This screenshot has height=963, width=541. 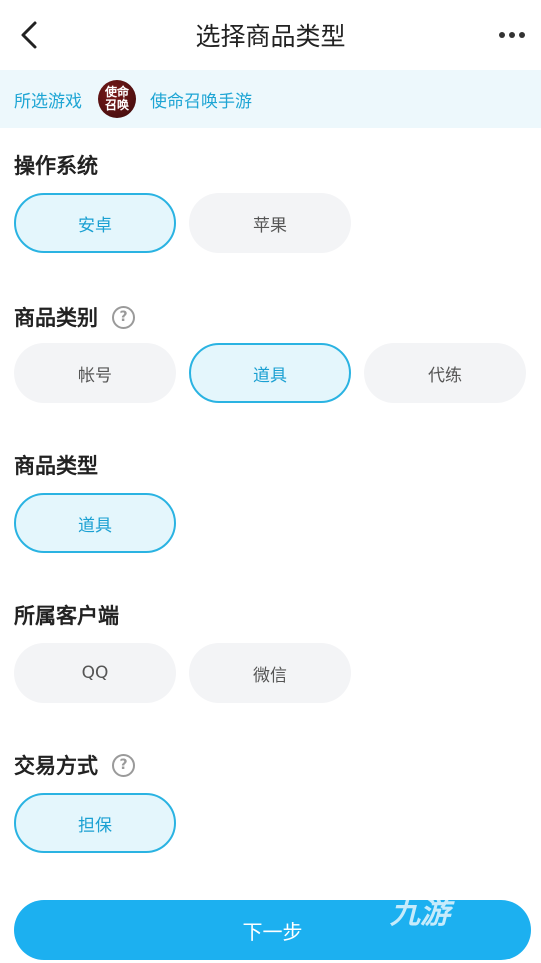 I want to click on option-client-qq: QQ, so click(x=95, y=673).